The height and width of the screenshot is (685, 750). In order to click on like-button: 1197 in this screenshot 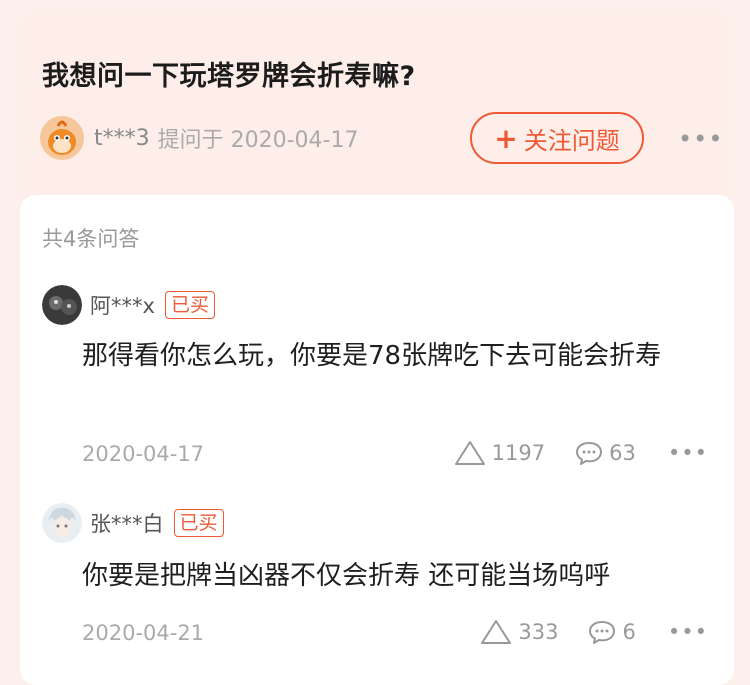, I will do `click(499, 453)`.